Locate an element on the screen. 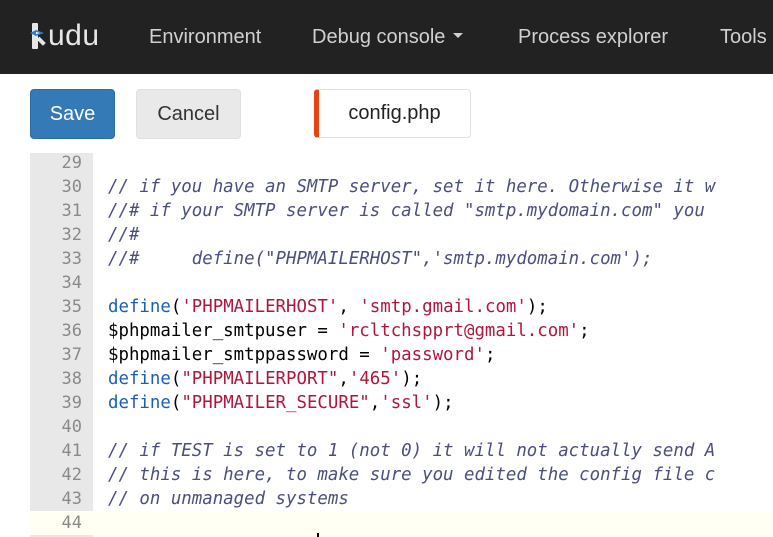  line-number: 41 is located at coordinates (71, 451).